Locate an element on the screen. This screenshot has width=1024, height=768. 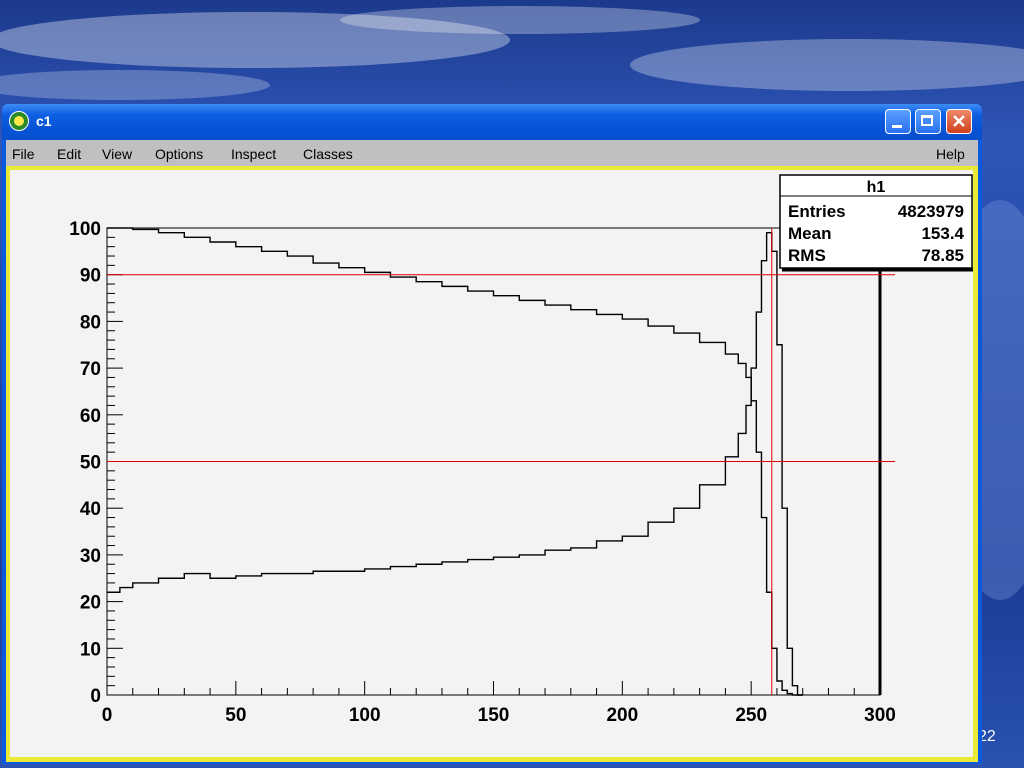
close-icon is located at coordinates (959, 121).